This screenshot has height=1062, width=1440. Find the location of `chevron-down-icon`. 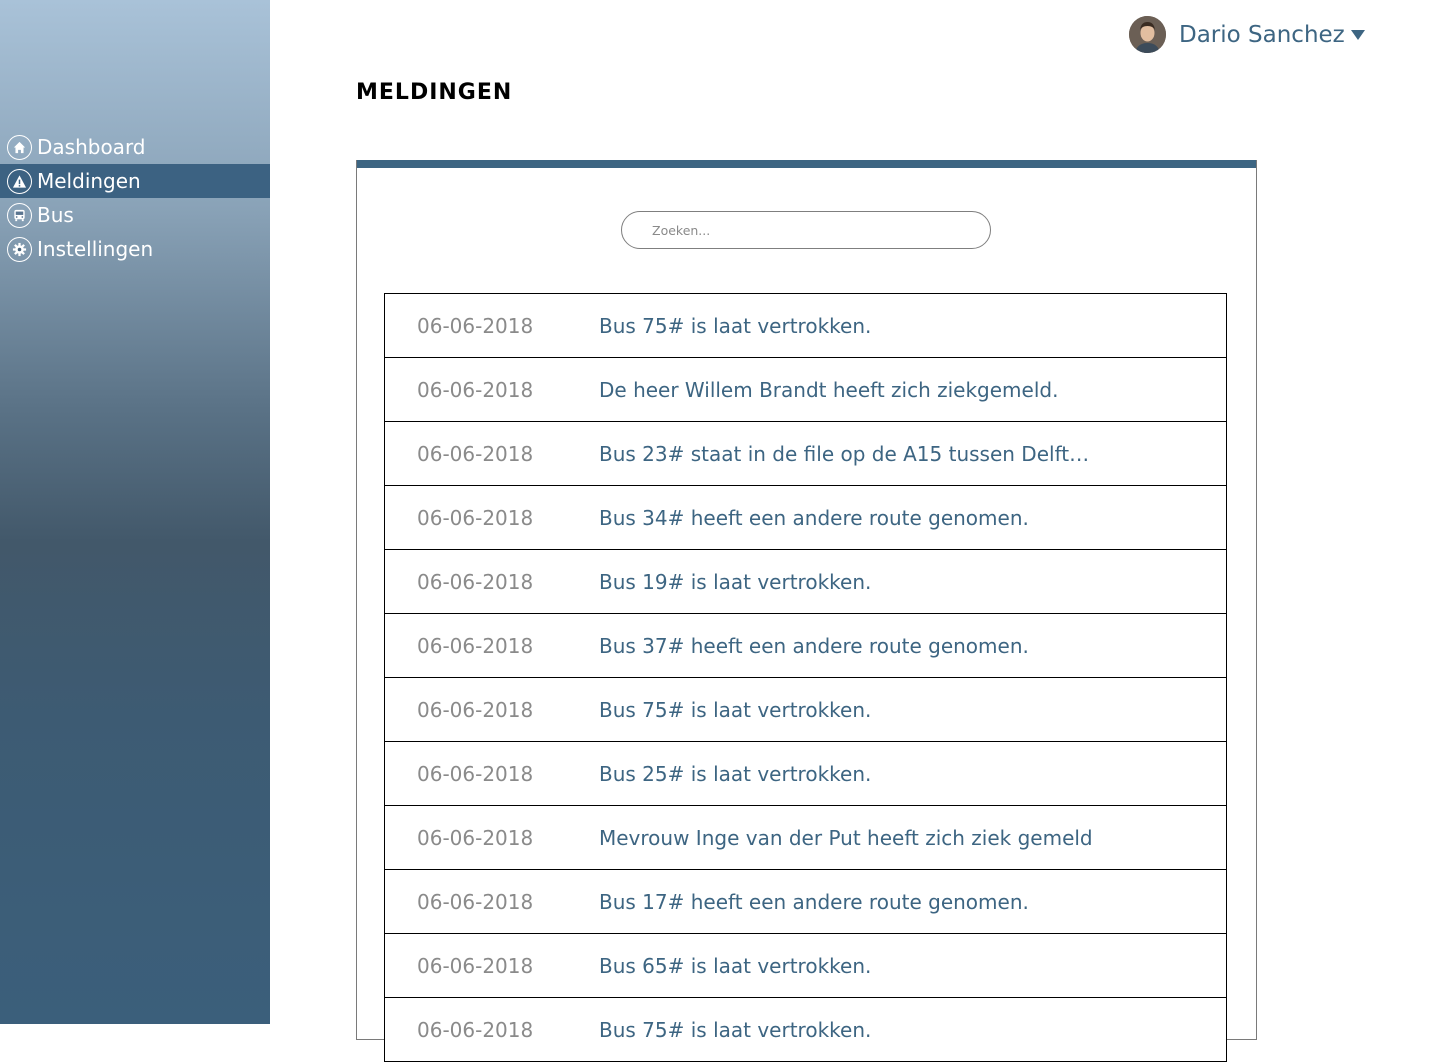

chevron-down-icon is located at coordinates (1357, 34).